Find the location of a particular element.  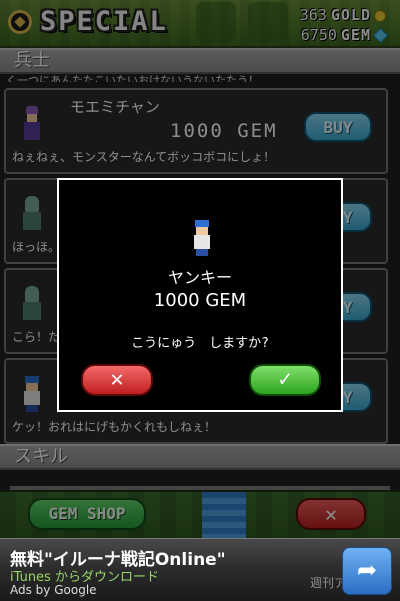

cancel-button: ✕ is located at coordinates (117, 380).